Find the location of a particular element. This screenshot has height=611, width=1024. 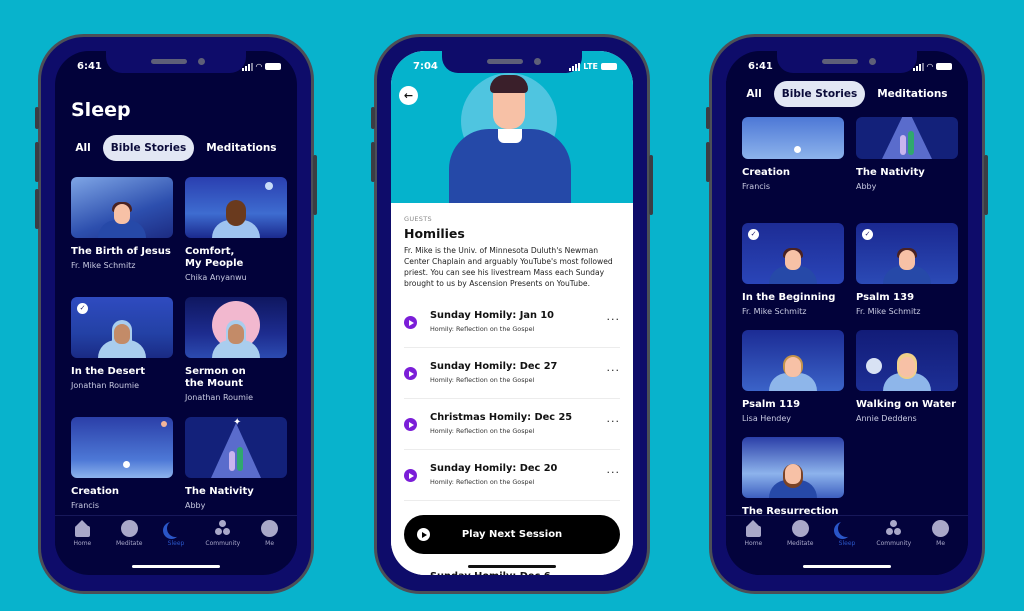

story-card: Walking on Water Annie Deddens is located at coordinates (907, 383).